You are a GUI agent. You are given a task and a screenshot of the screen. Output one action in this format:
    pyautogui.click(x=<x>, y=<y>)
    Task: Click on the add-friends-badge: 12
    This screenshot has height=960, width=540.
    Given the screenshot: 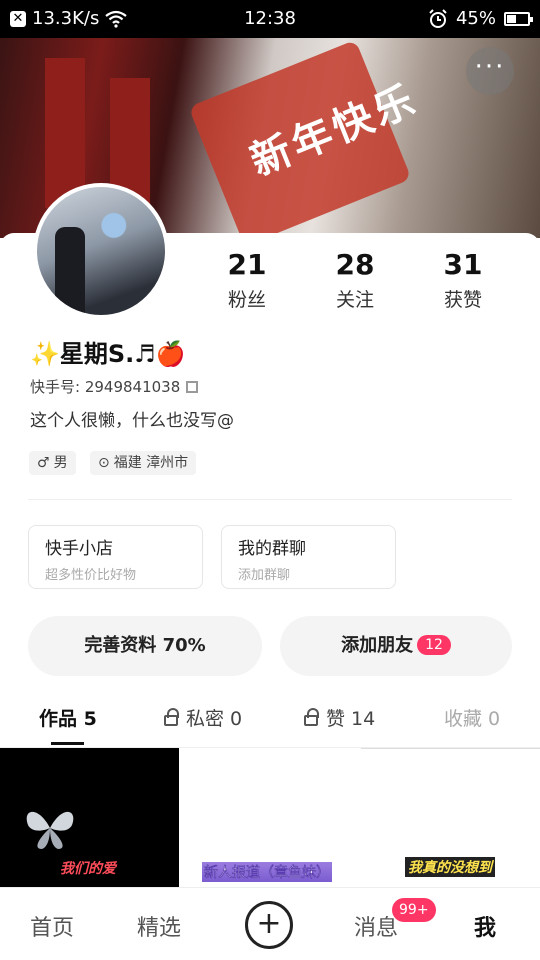 What is the action you would take?
    pyautogui.click(x=434, y=645)
    